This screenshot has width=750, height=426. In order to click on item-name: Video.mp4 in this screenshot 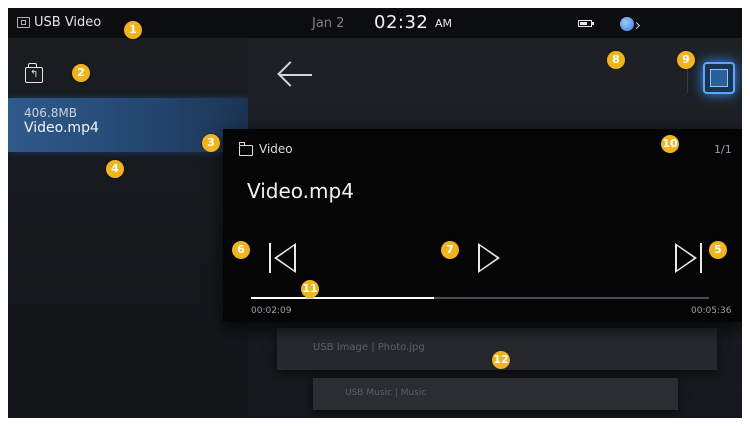, I will do `click(61, 128)`.